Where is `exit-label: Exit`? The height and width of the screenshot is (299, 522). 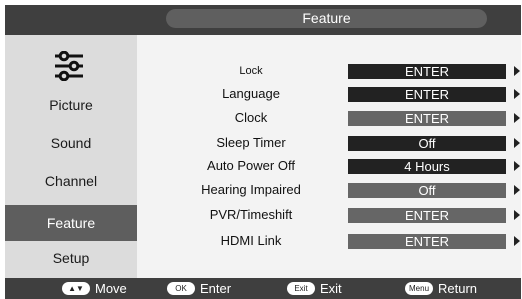
exit-label: Exit is located at coordinates (331, 288).